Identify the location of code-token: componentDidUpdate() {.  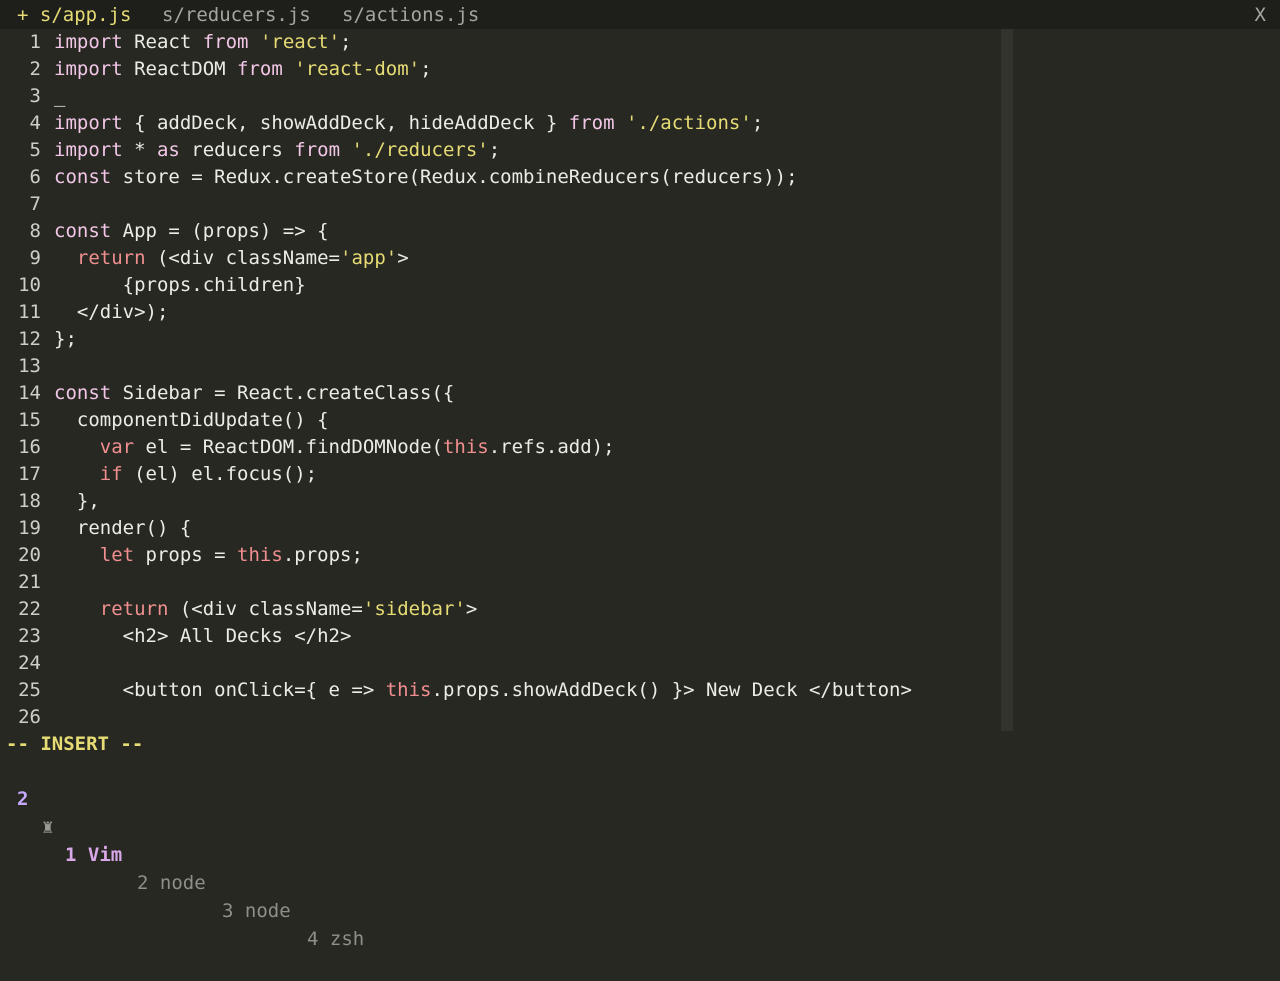
(191, 420).